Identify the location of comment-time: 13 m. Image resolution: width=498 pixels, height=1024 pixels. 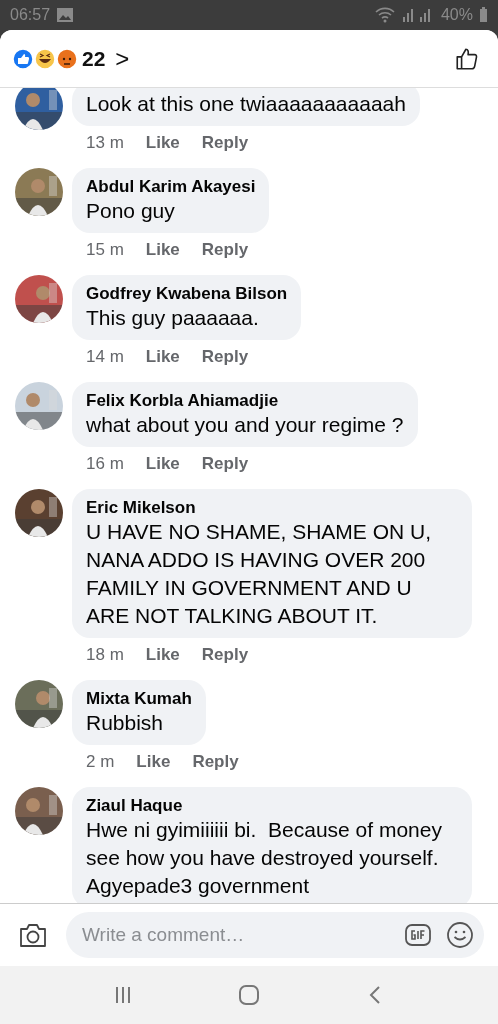
(105, 143).